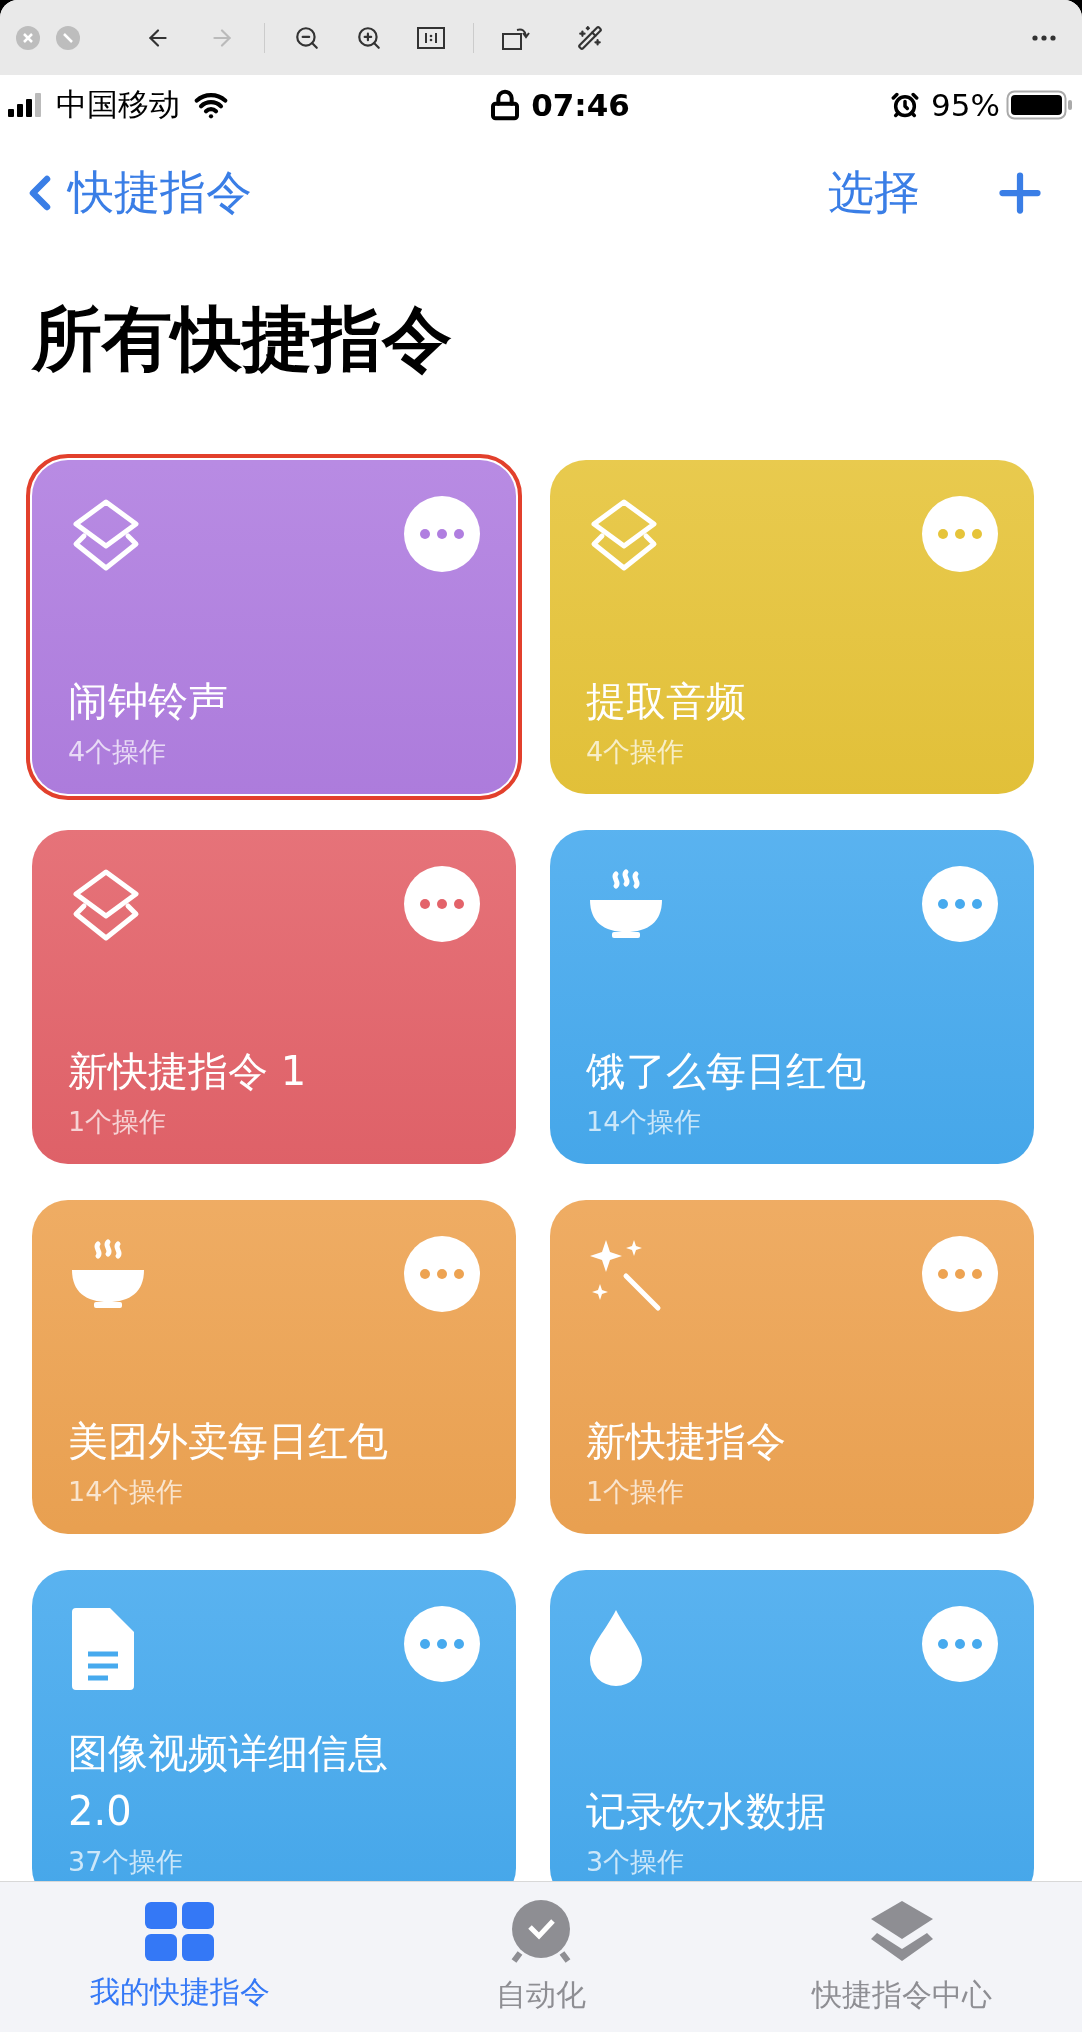 The width and height of the screenshot is (1082, 2032). I want to click on shortcut-title: 提取音频, so click(666, 701).